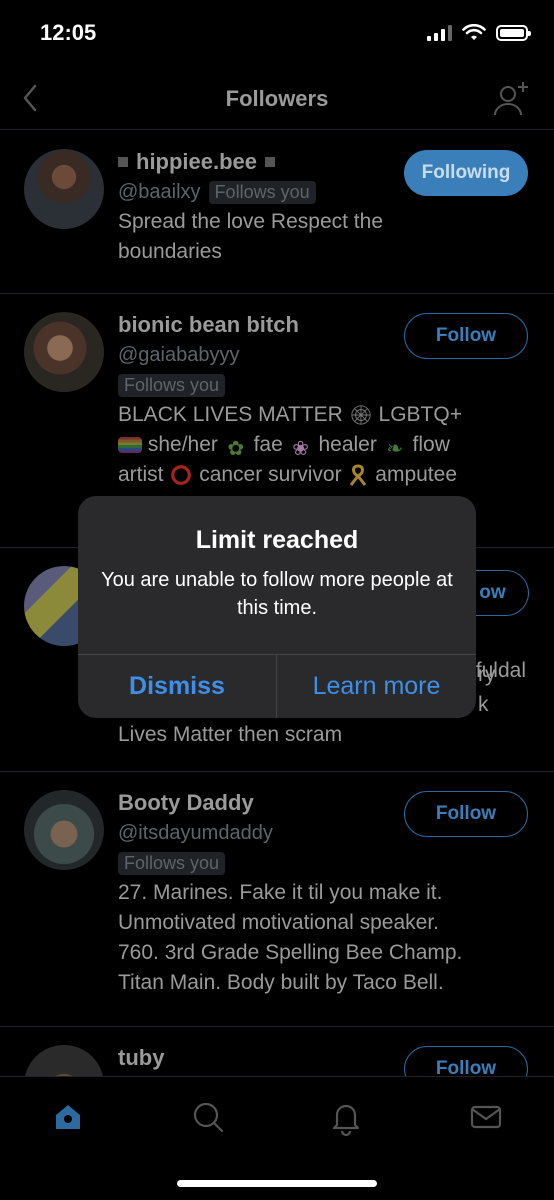 The image size is (554, 1200). Describe the element at coordinates (277, 35) in the screenshot. I see `status-bar: 12:05` at that location.